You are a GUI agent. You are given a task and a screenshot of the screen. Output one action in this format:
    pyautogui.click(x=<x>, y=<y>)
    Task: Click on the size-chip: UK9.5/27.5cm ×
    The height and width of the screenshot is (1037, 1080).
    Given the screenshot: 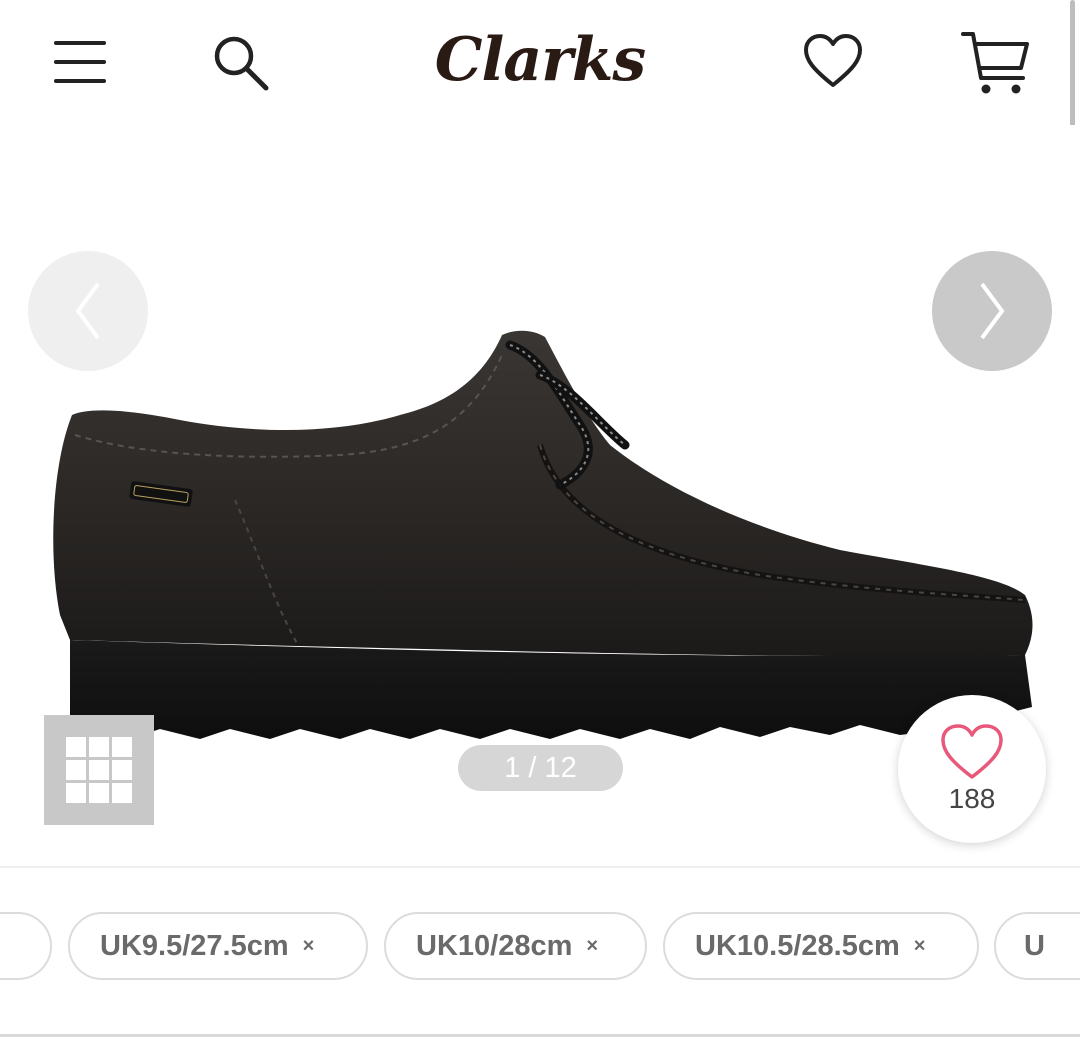 What is the action you would take?
    pyautogui.click(x=218, y=946)
    